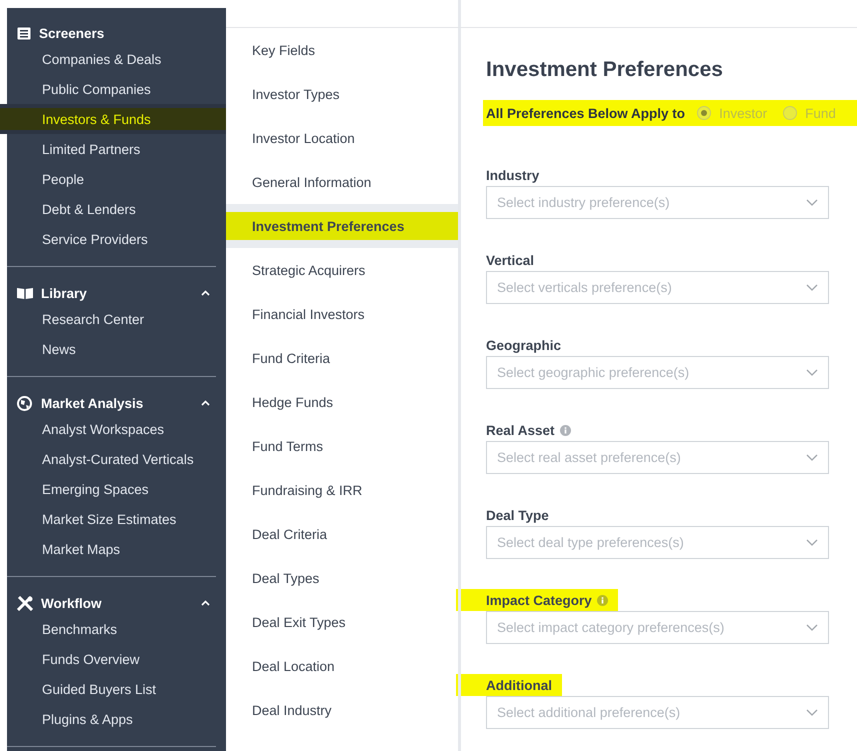 Image resolution: width=857 pixels, height=751 pixels. What do you see at coordinates (342, 446) in the screenshot?
I see `section-nav-item: Fund Terms` at bounding box center [342, 446].